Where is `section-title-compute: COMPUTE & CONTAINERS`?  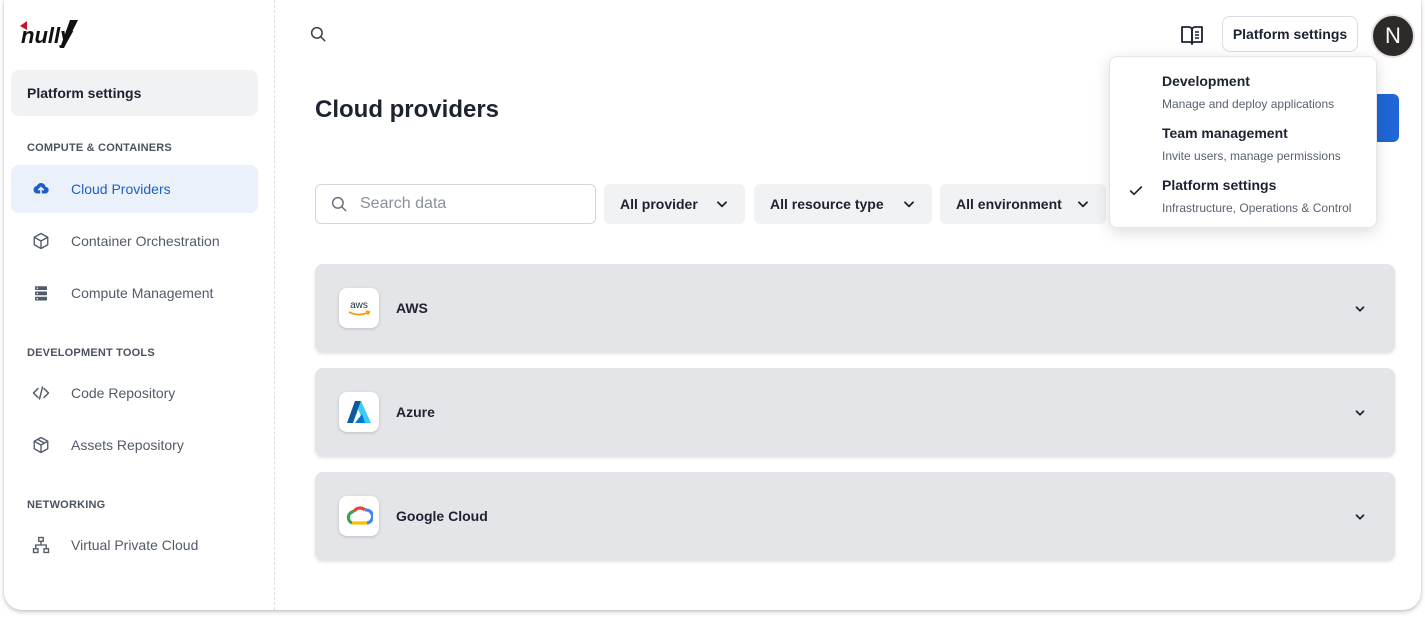 section-title-compute: COMPUTE & CONTAINERS is located at coordinates (99, 148).